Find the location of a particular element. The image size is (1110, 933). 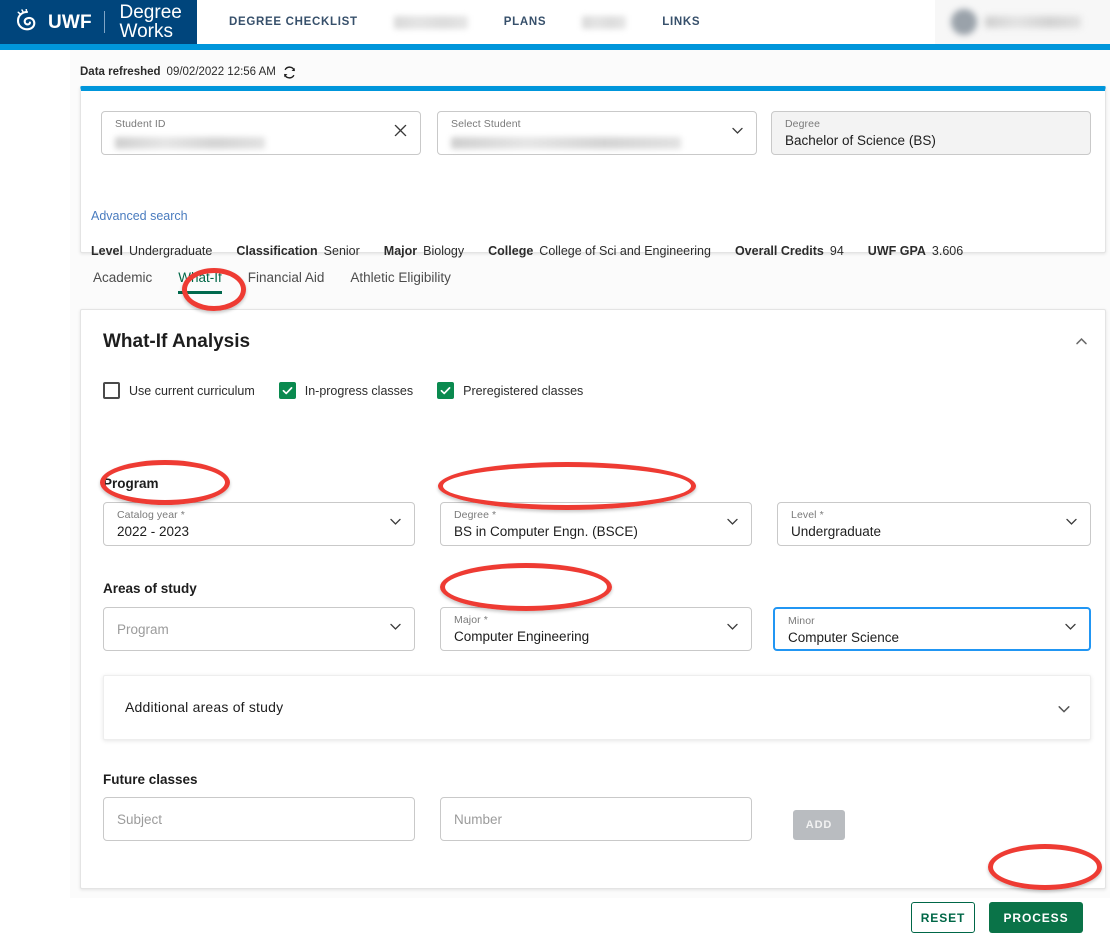

nav-item-plans: PLANS is located at coordinates (525, 22).